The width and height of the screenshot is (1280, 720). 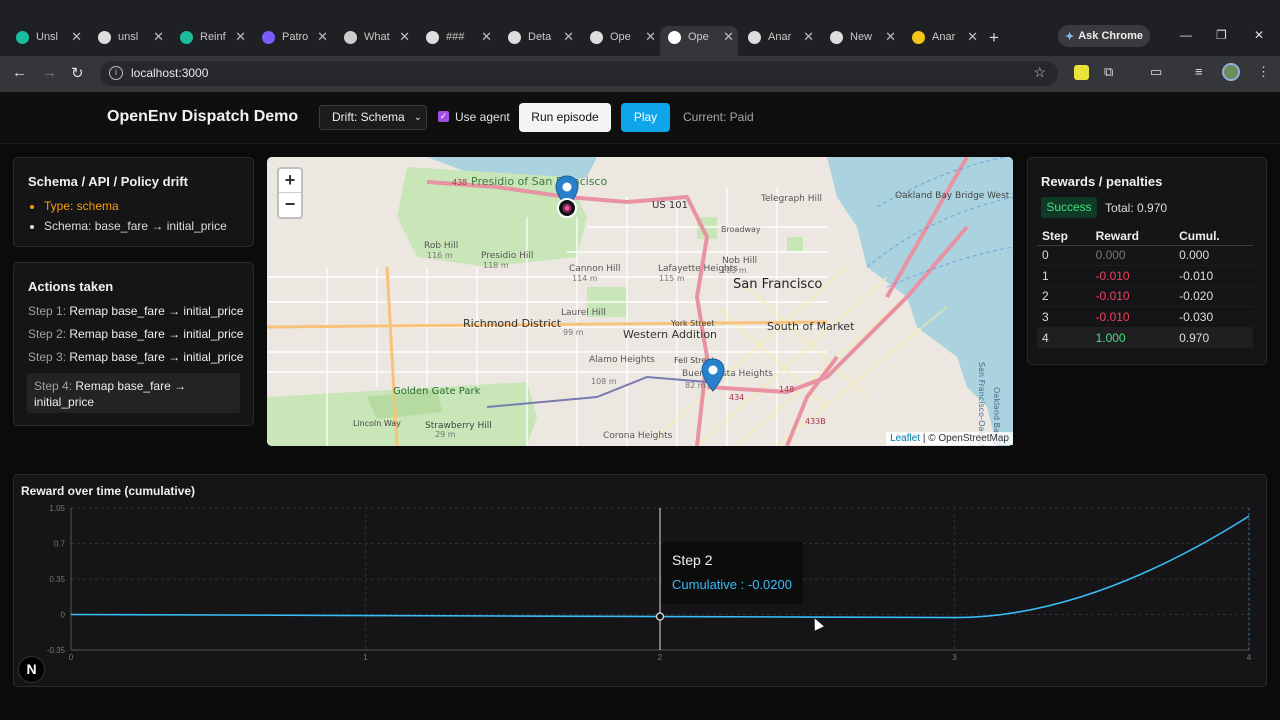 I want to click on minimize-icon: —, so click(x=1186, y=35).